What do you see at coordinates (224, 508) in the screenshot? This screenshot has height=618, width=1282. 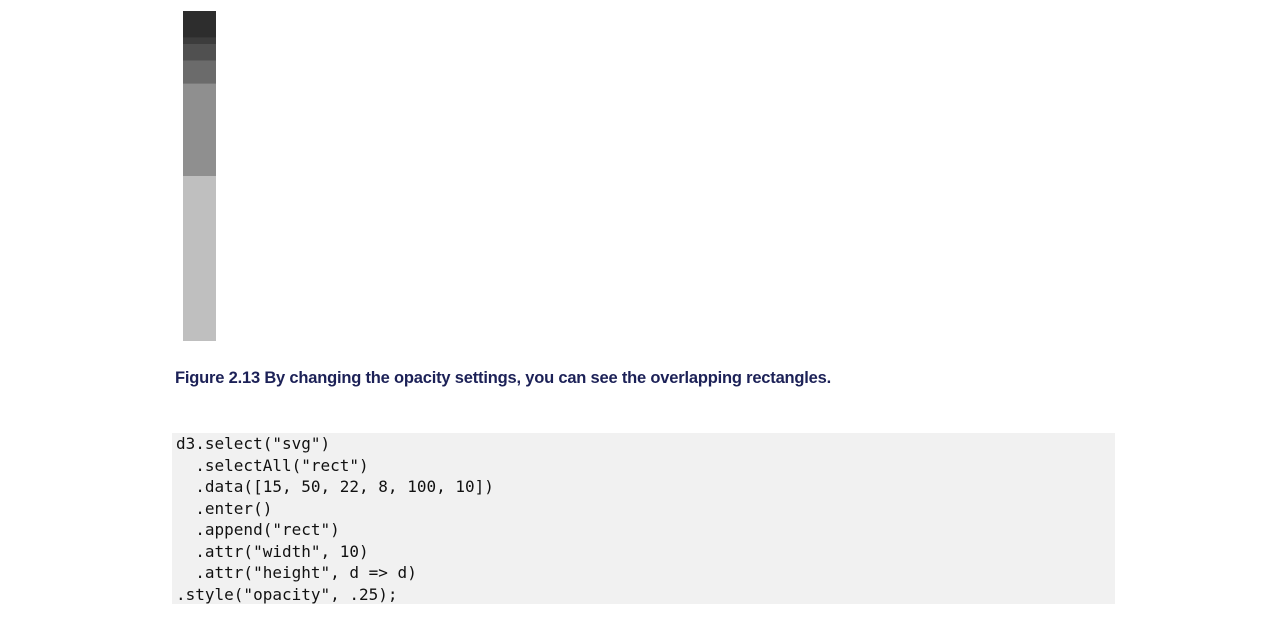 I see `code-line: .enter()` at bounding box center [224, 508].